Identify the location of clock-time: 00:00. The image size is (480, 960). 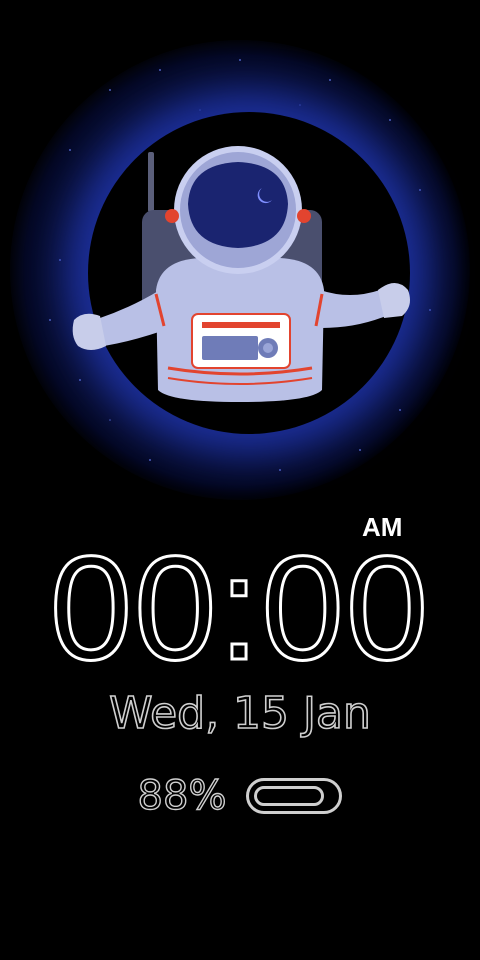
(239, 608).